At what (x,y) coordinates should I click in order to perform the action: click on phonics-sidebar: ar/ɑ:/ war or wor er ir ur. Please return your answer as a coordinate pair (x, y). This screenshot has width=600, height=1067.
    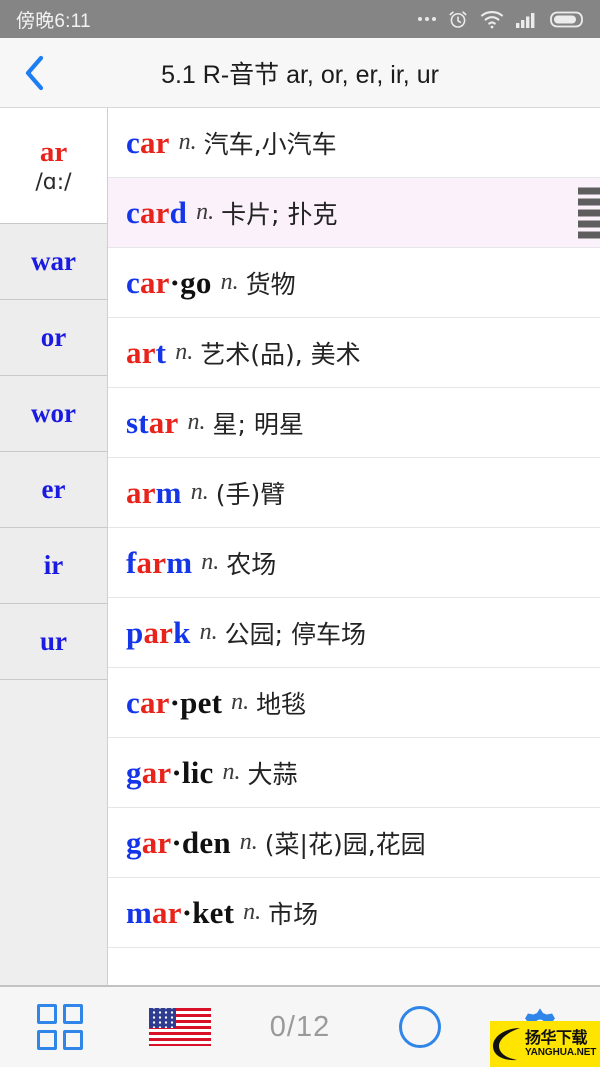
    Looking at the image, I should click on (54, 546).